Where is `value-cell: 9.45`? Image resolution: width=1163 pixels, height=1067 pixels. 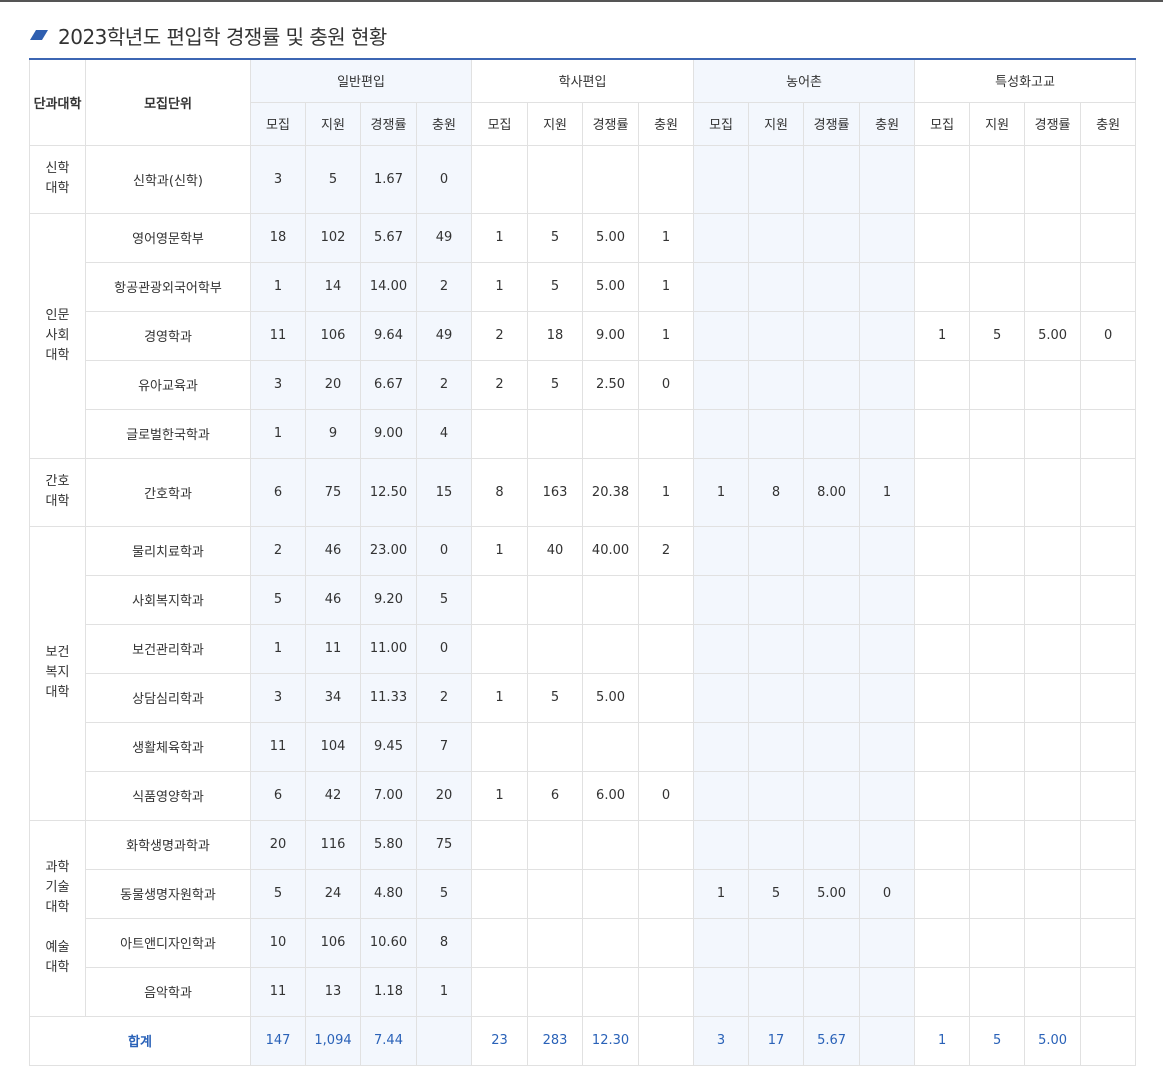 value-cell: 9.45 is located at coordinates (388, 746).